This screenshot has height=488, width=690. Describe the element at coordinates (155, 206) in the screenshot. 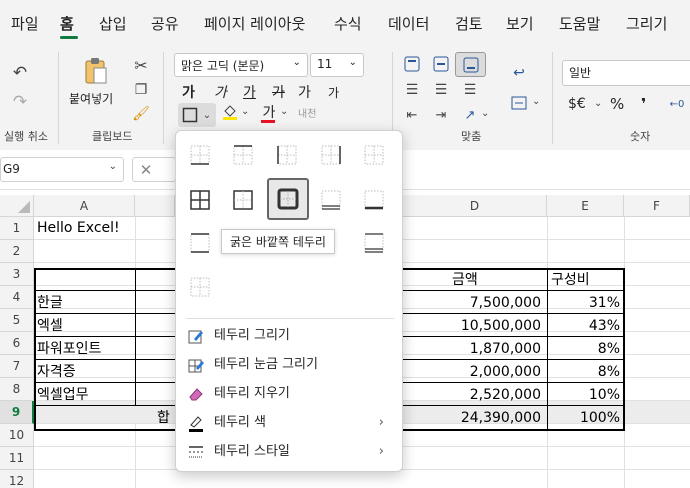

I see `column-header-b` at that location.